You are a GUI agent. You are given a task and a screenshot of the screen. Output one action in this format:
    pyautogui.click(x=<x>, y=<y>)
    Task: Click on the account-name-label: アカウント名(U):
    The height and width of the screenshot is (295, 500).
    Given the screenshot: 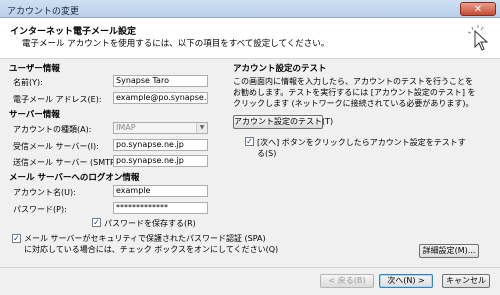 What is the action you would take?
    pyautogui.click(x=44, y=192)
    